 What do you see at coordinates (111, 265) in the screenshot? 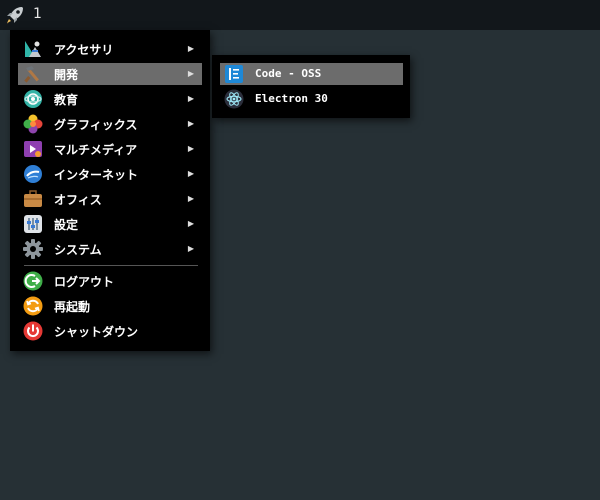
I see `menu-separator` at bounding box center [111, 265].